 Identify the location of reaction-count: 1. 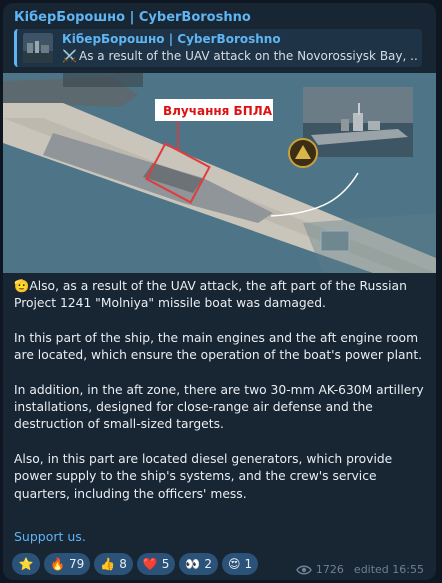
(248, 564).